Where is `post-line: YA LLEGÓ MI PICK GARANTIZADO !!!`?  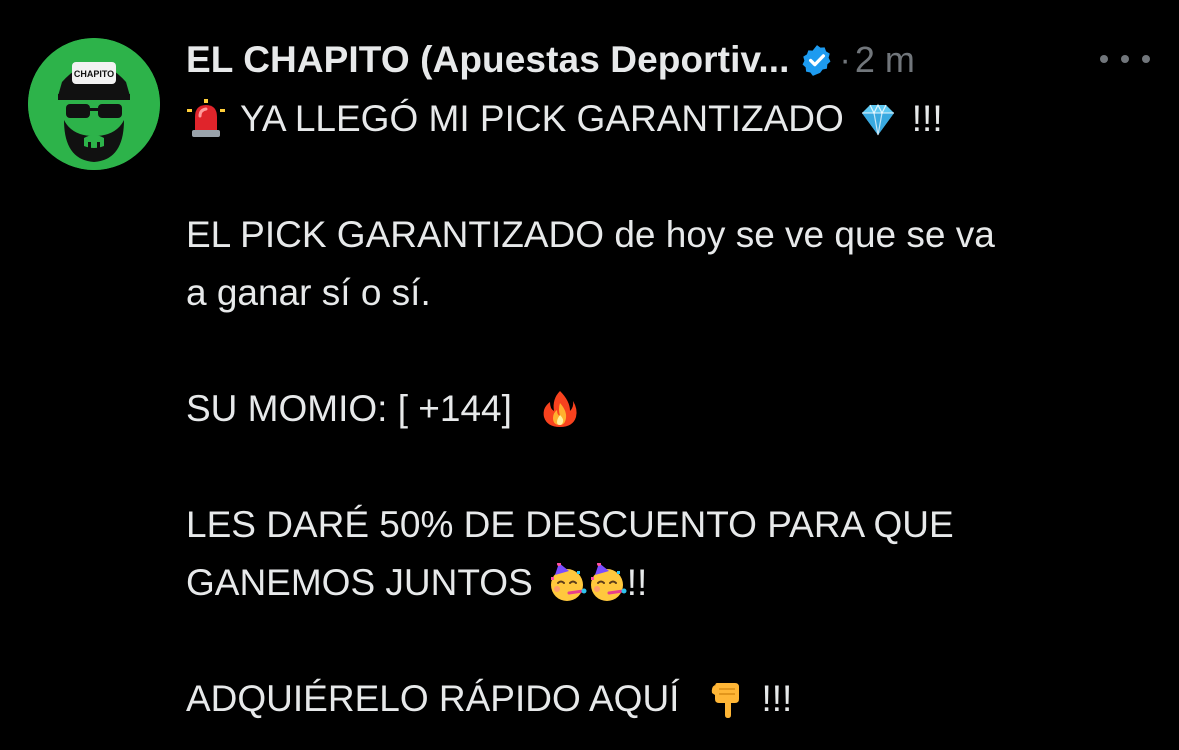 post-line: YA LLEGÓ MI PICK GARANTIZADO !!! is located at coordinates (666, 119).